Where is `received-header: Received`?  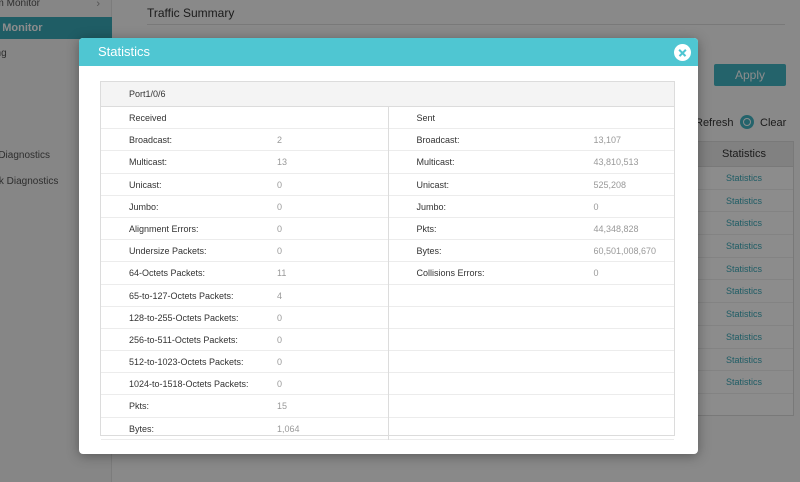
received-header: Received is located at coordinates (244, 118).